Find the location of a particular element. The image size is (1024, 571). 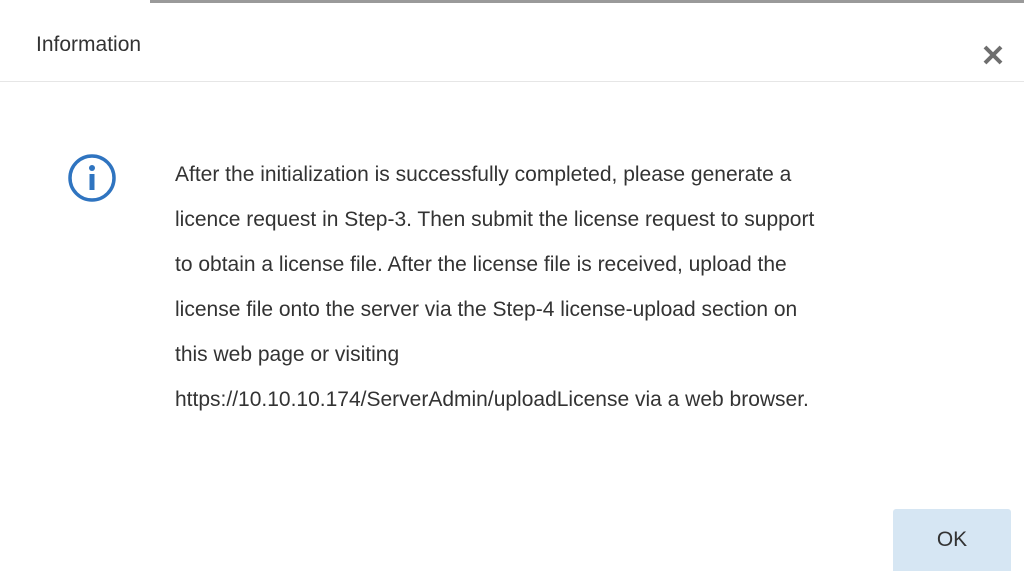

dialog-title: Information is located at coordinates (89, 44).